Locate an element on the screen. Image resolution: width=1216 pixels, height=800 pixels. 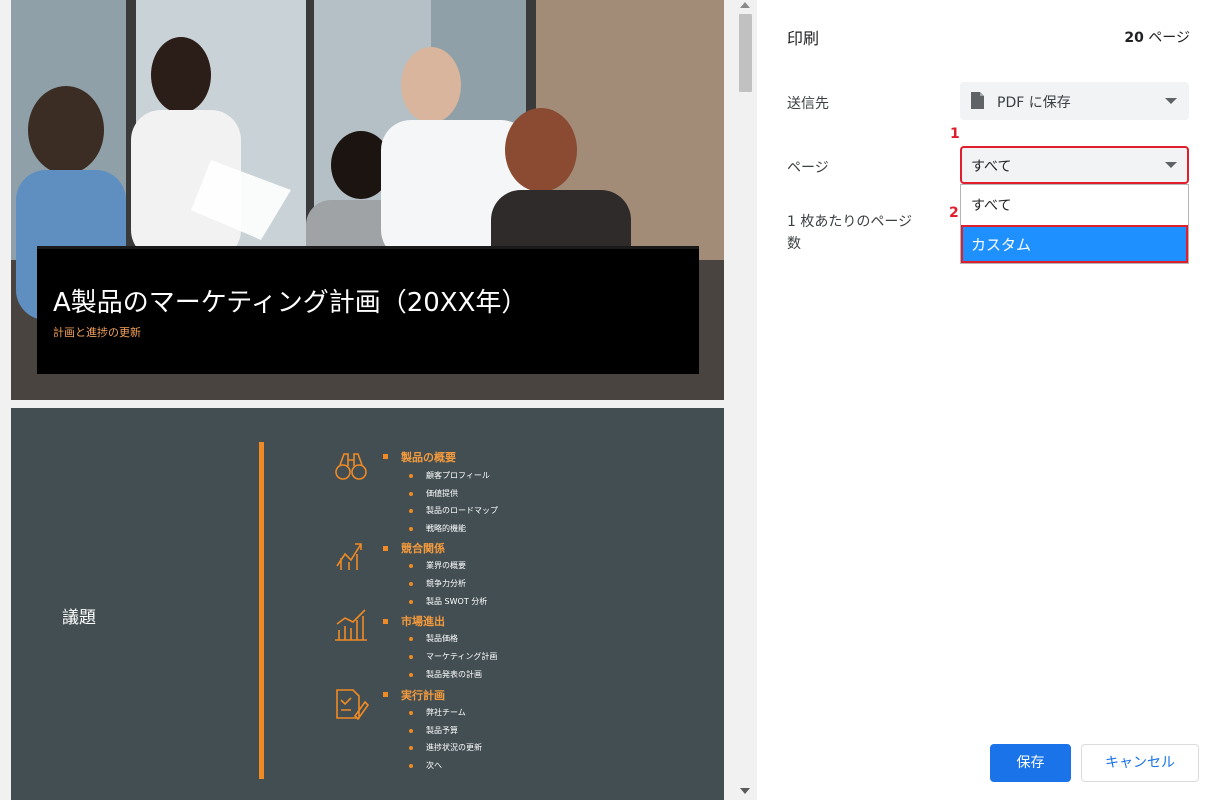
pages-value: すべて is located at coordinates (991, 167).